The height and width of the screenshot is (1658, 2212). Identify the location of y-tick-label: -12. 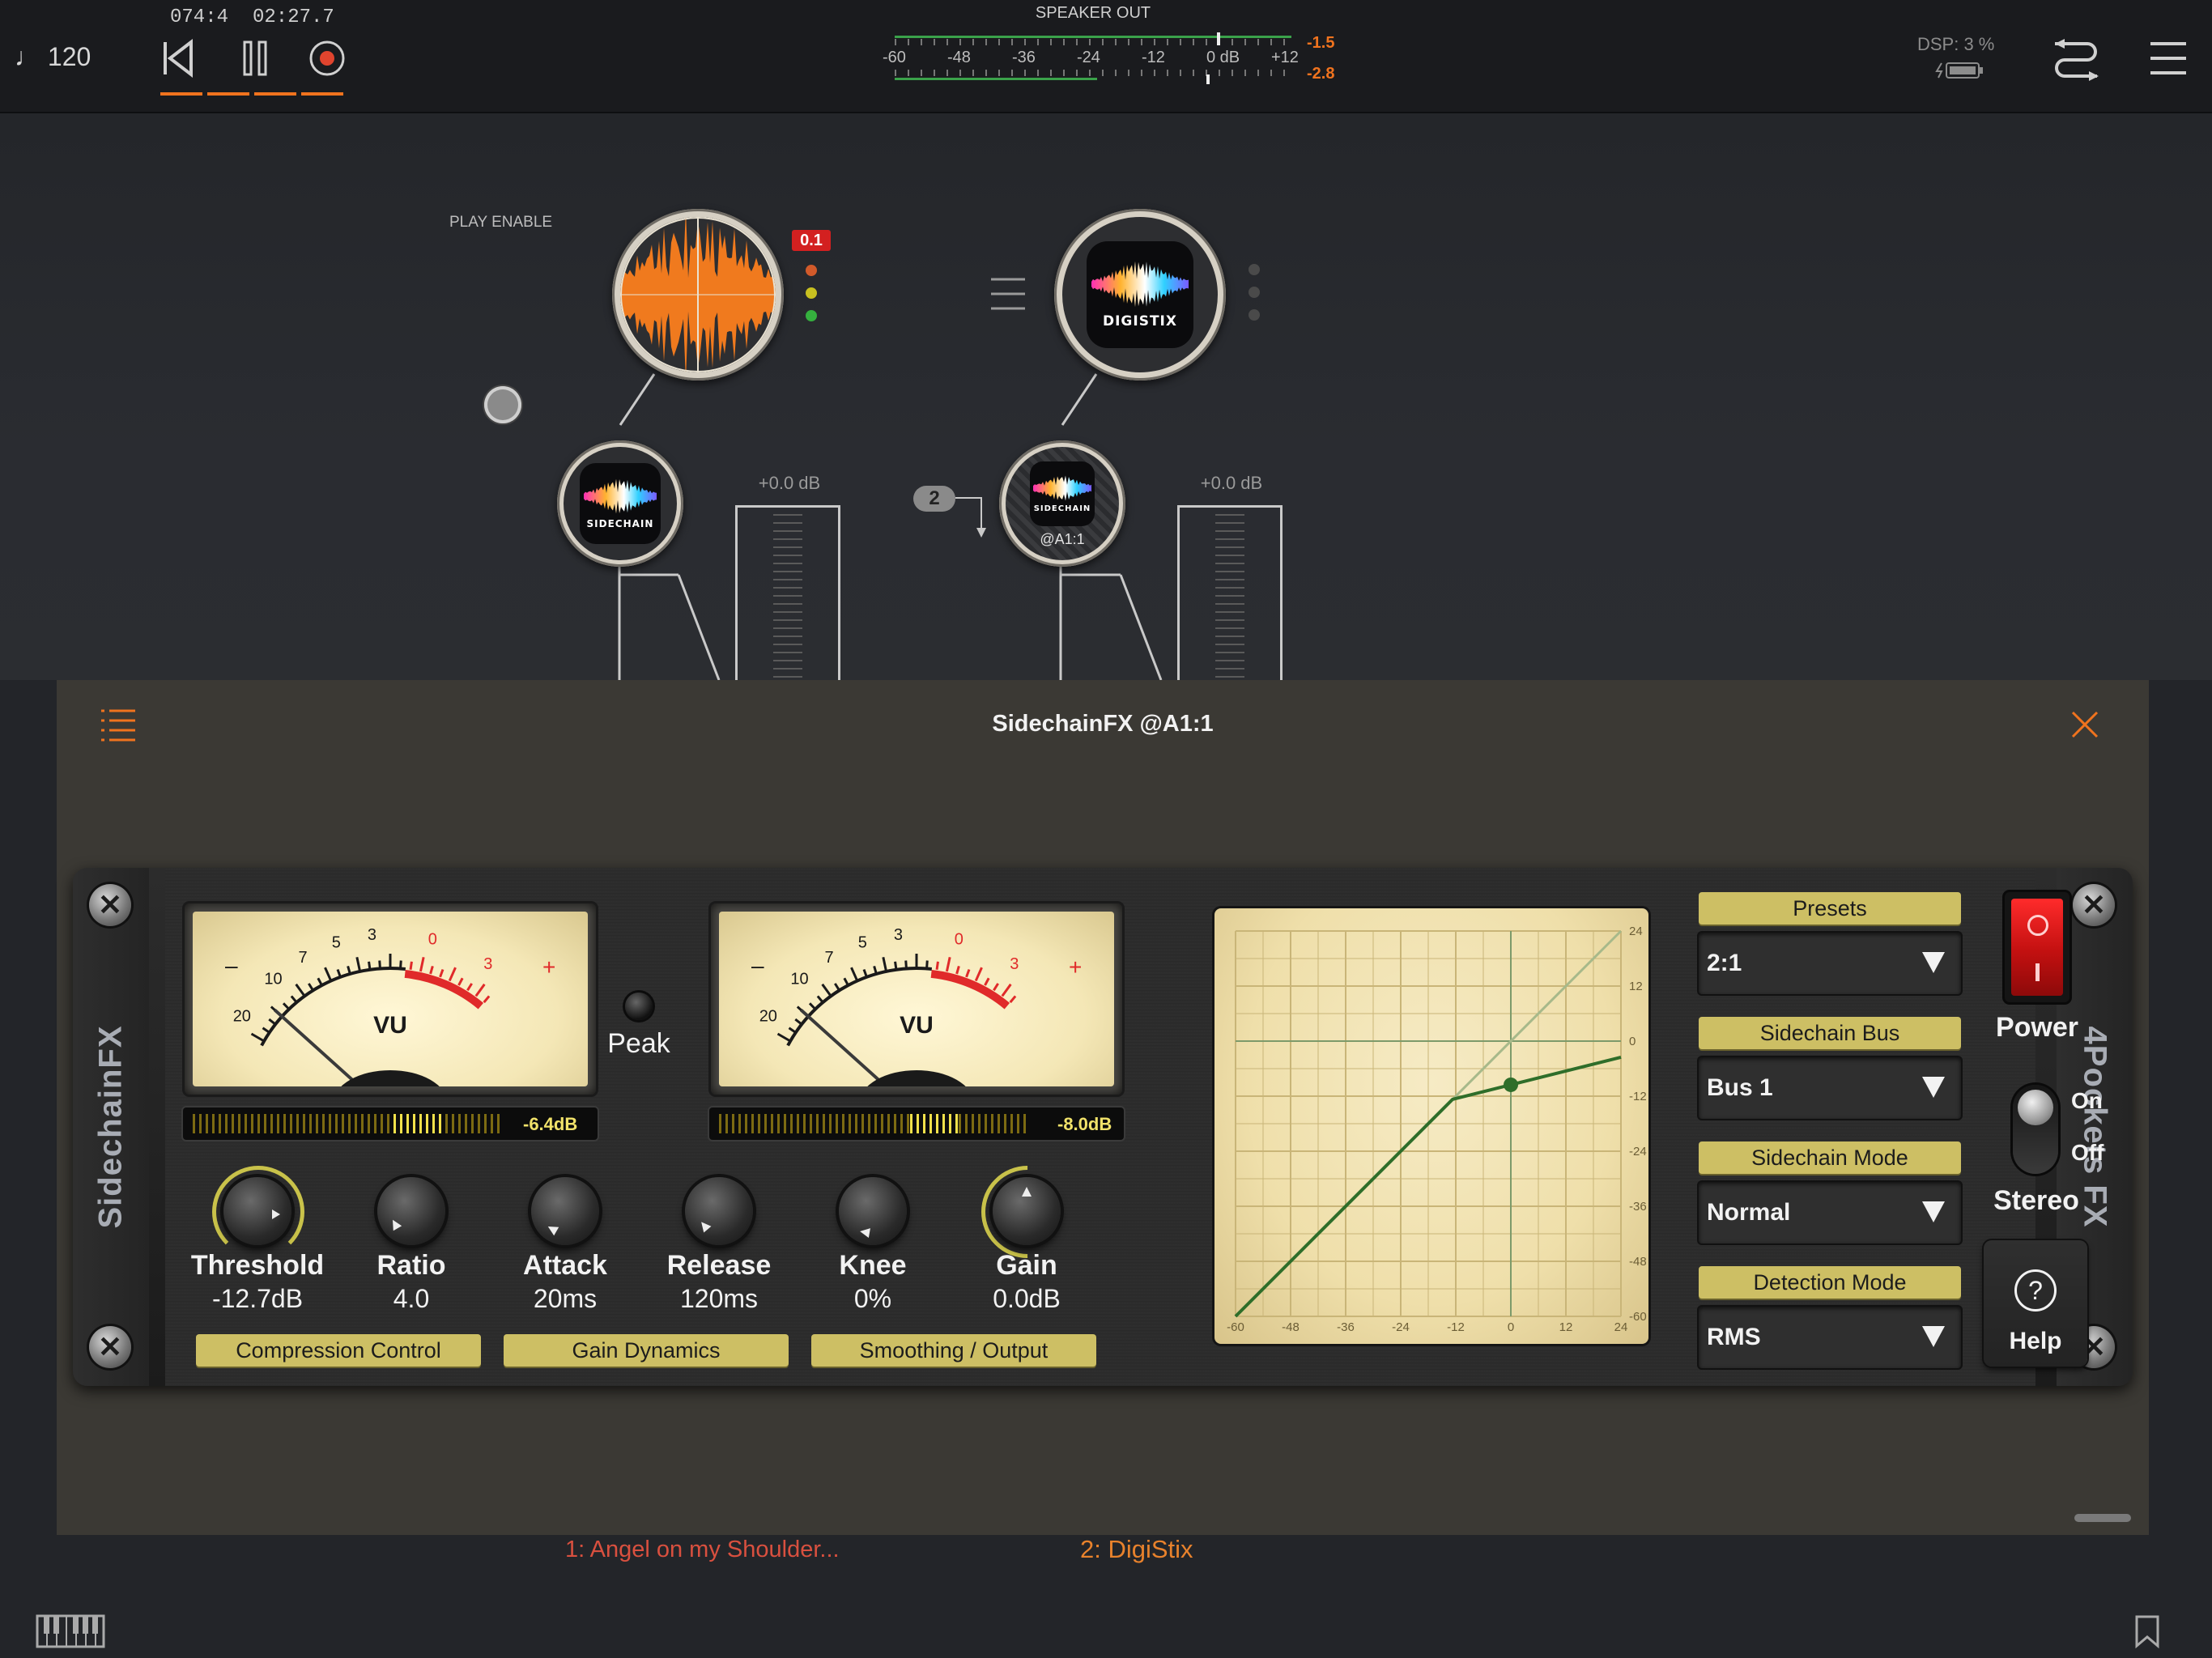
(1638, 1096).